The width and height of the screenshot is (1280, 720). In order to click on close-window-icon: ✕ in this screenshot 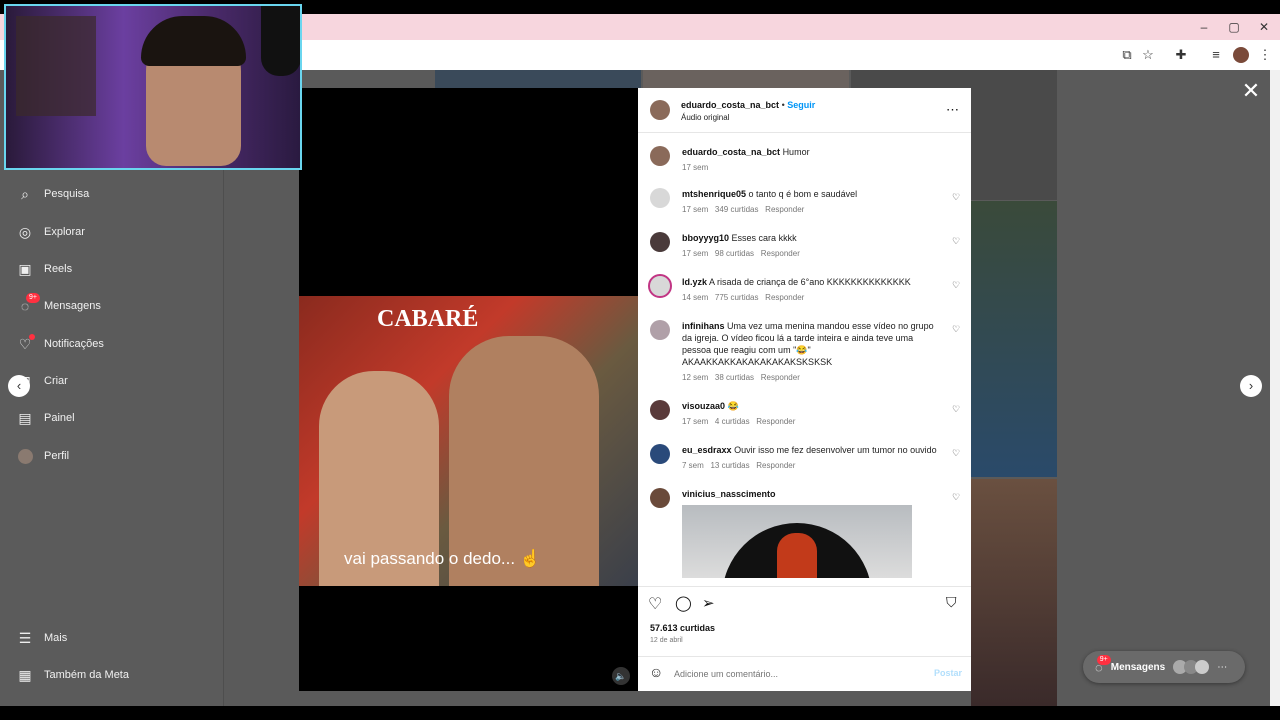, I will do `click(1264, 27)`.